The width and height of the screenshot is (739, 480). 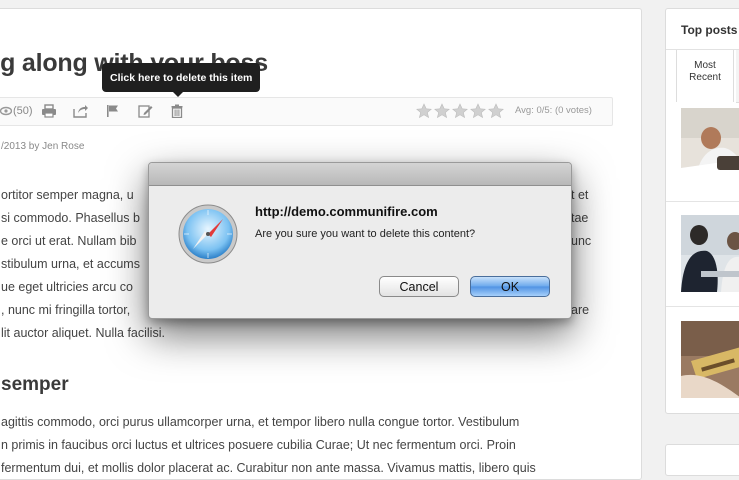 I want to click on dialog-titlebar, so click(x=360, y=174).